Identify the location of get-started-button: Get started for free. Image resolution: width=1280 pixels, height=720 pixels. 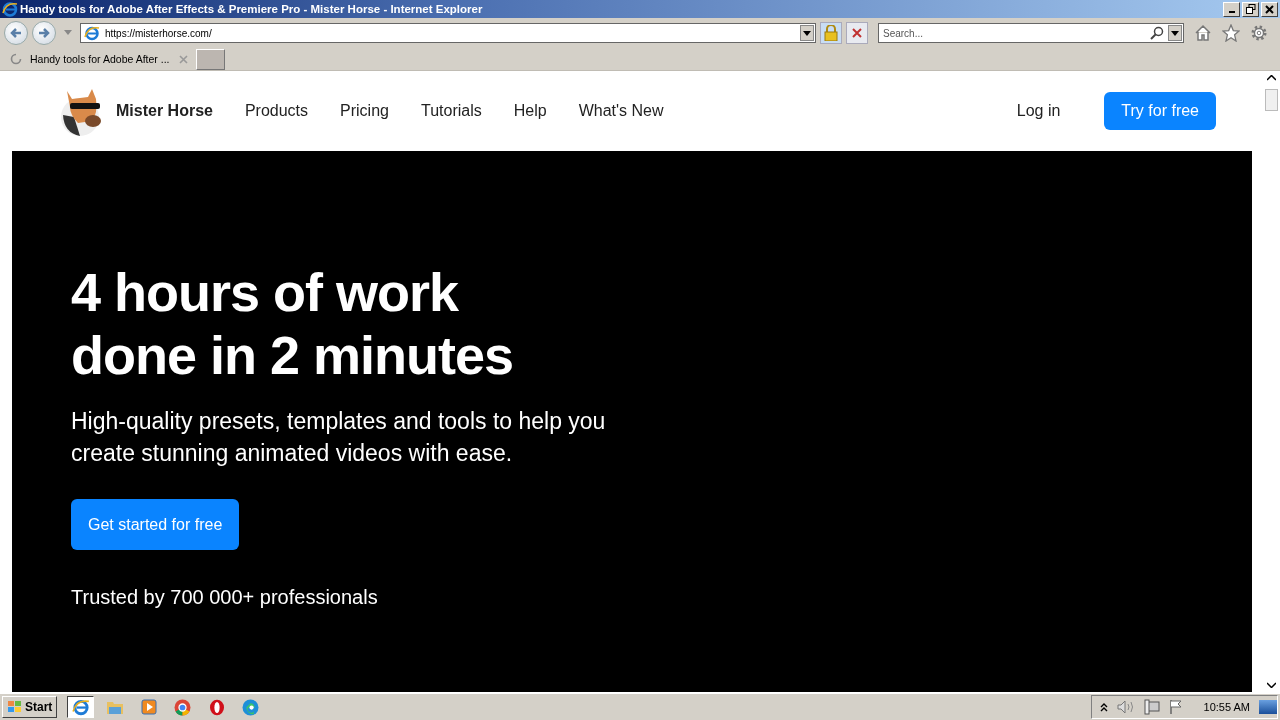
(155, 524).